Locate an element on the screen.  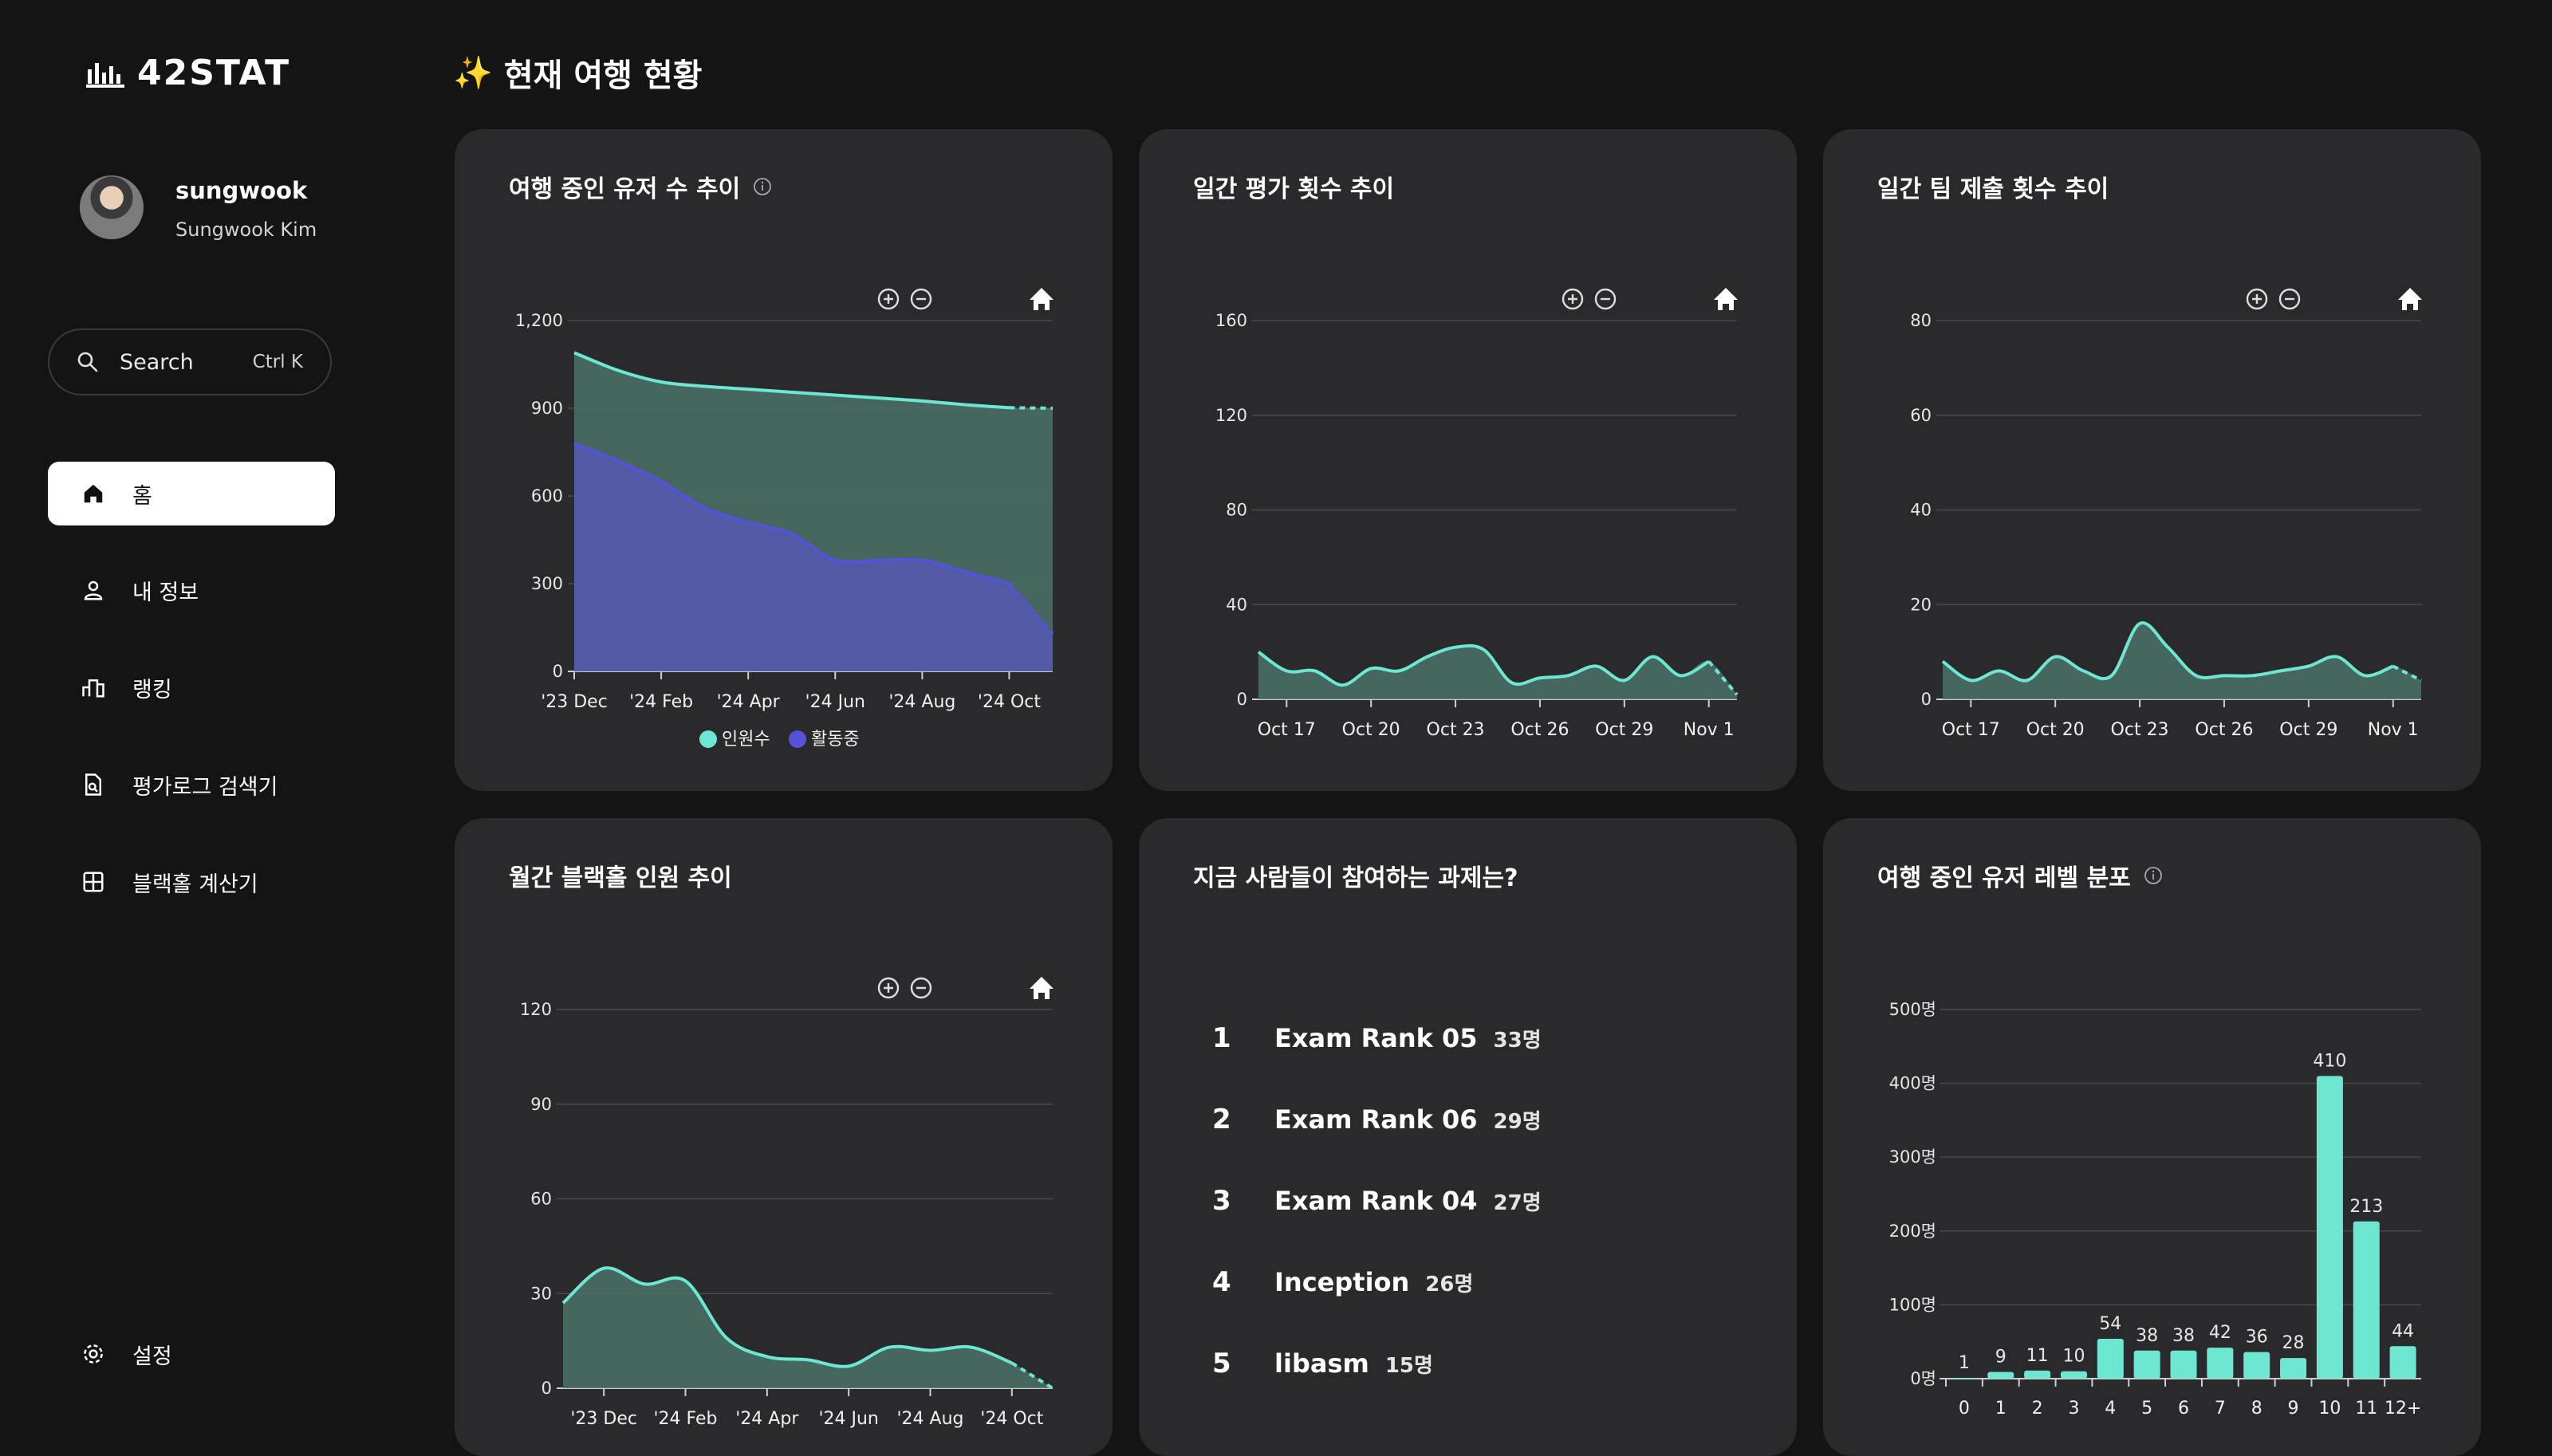
nav-item-ranking: 랭킹 is located at coordinates (191, 687).